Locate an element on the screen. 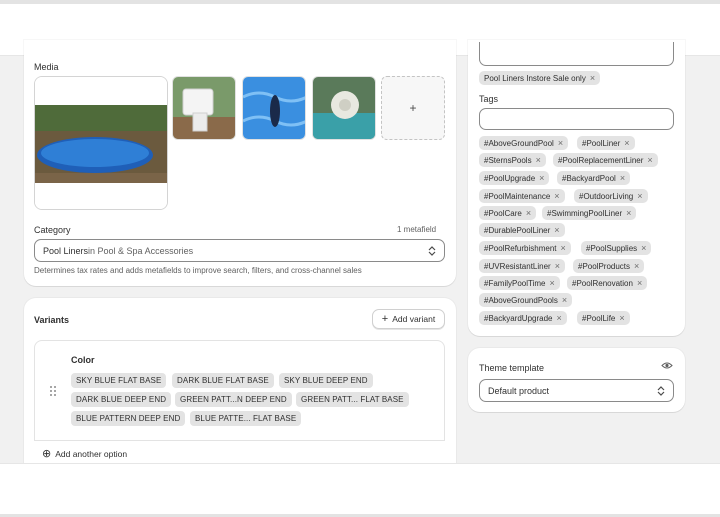 The width and height of the screenshot is (720, 517). media-label: Media is located at coordinates (46, 67).